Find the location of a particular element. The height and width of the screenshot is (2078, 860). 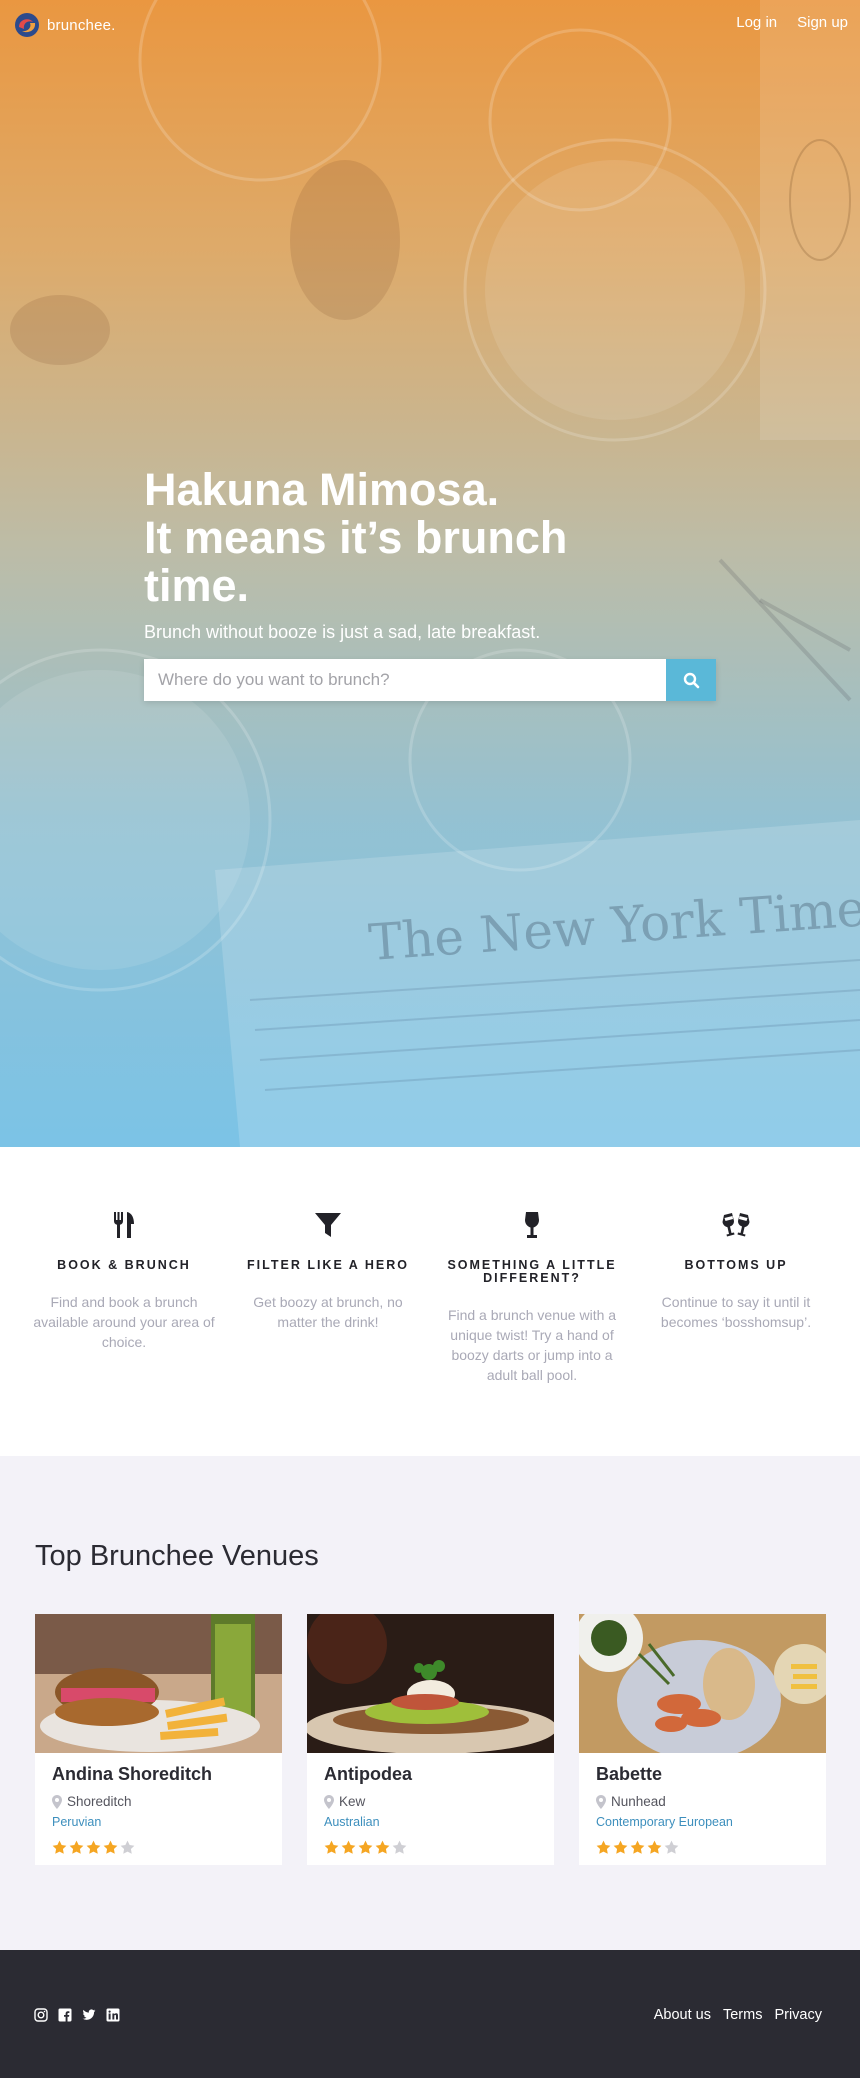

section-title: Top Brunchee Venues is located at coordinates (177, 1556).